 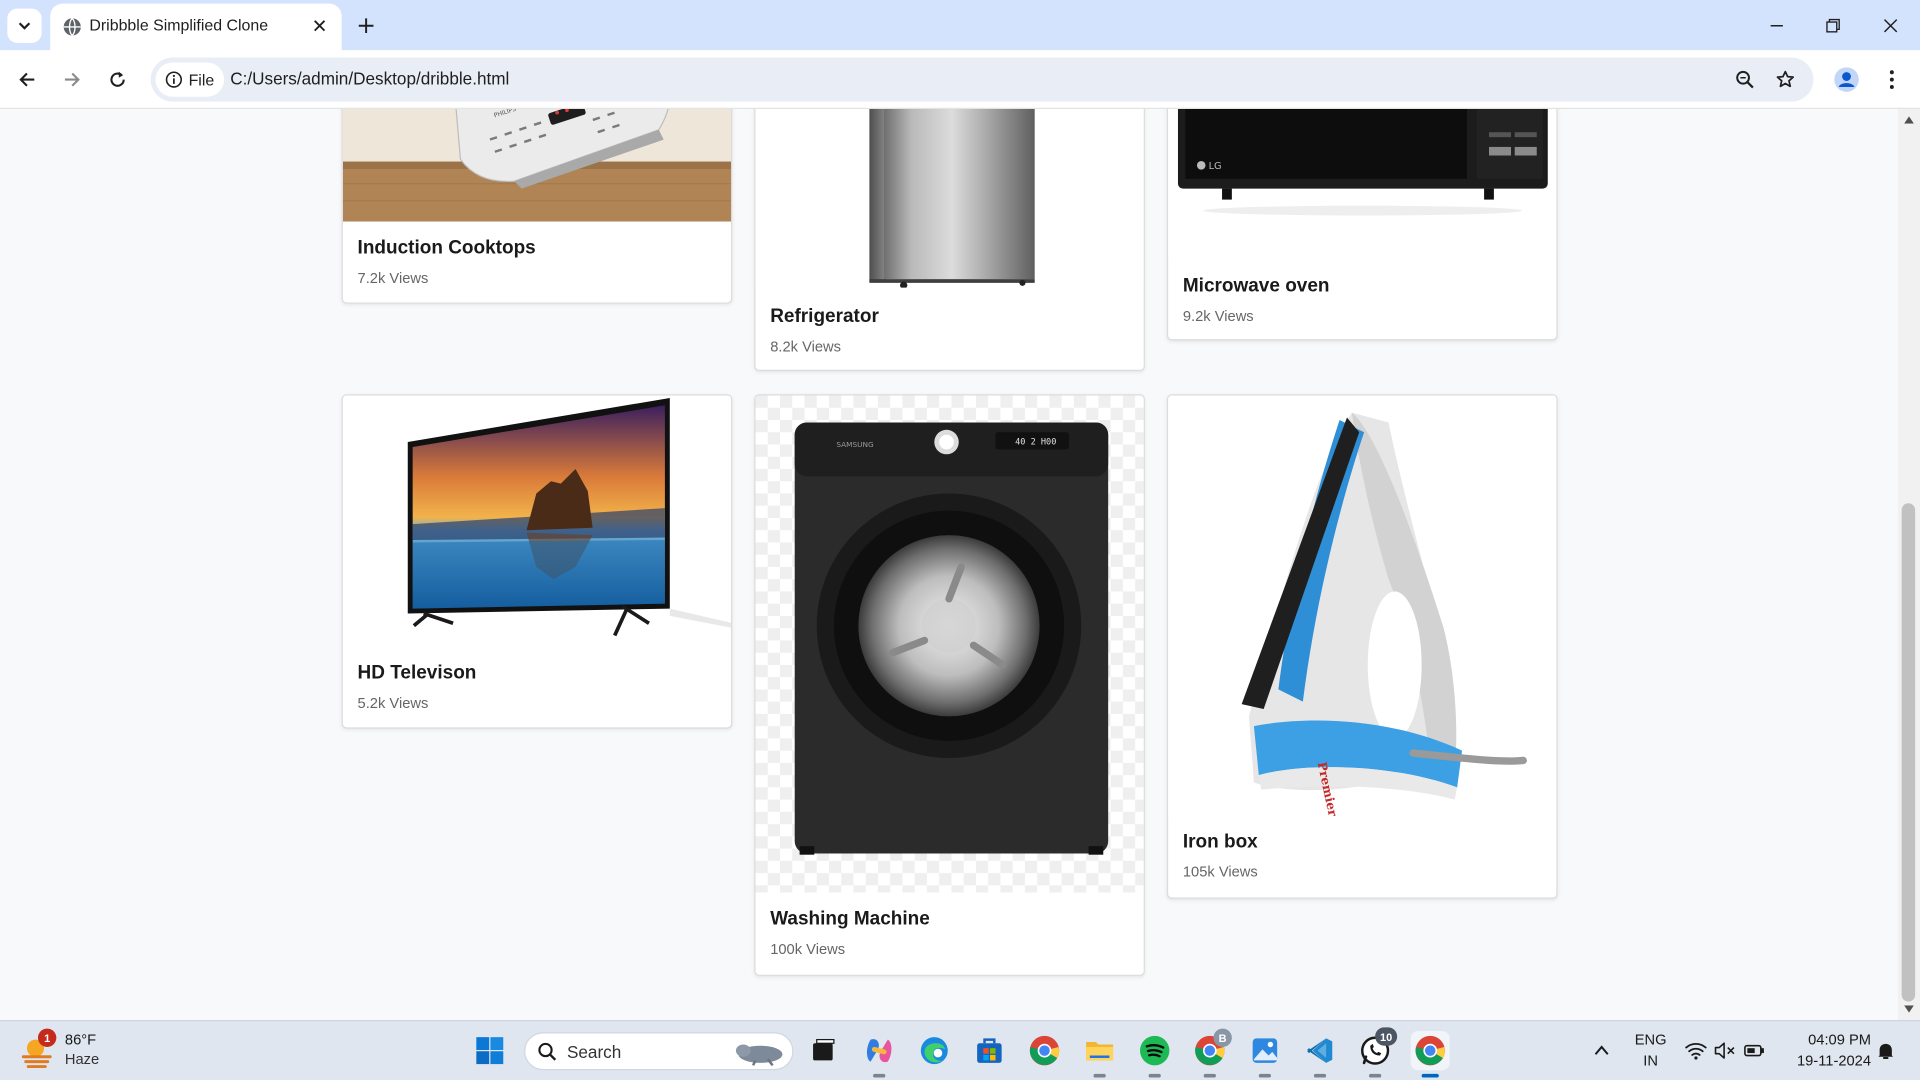 What do you see at coordinates (1264, 1054) in the screenshot?
I see `photos-app-button` at bounding box center [1264, 1054].